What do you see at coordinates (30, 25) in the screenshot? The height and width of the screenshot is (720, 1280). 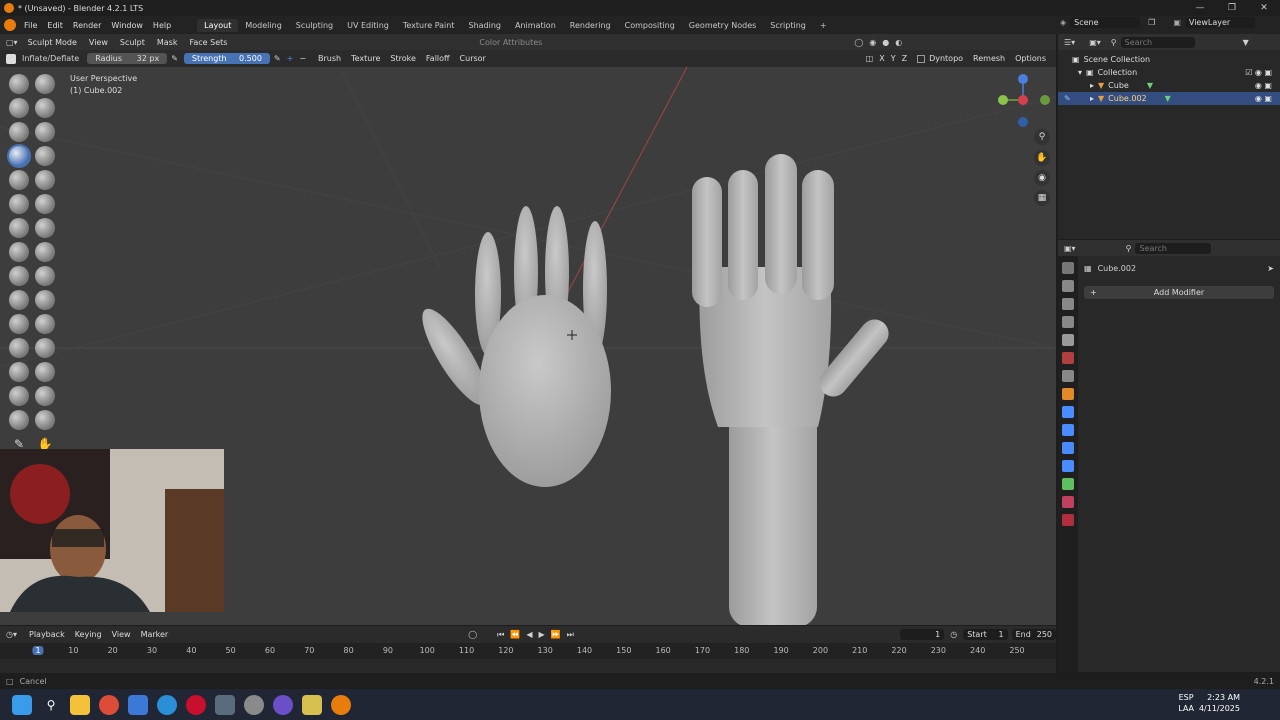 I see `menu-file: File` at bounding box center [30, 25].